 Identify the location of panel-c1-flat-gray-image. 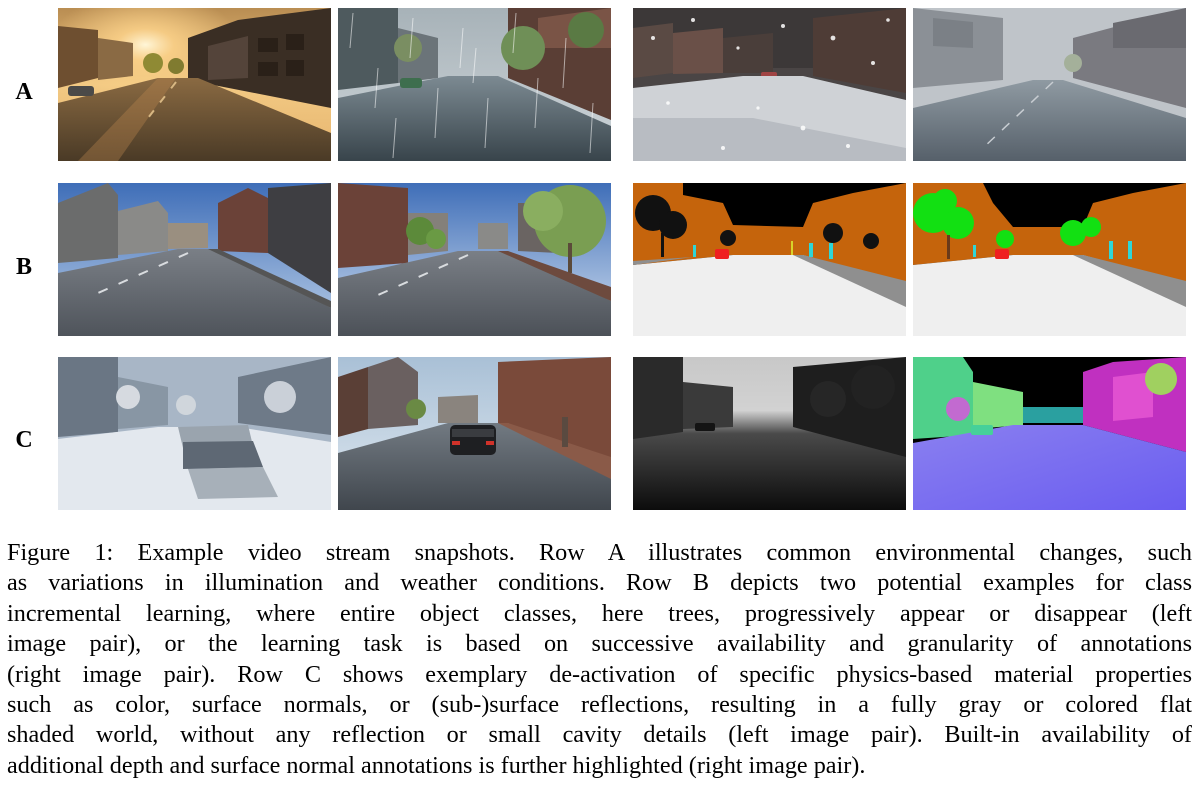
(194, 433).